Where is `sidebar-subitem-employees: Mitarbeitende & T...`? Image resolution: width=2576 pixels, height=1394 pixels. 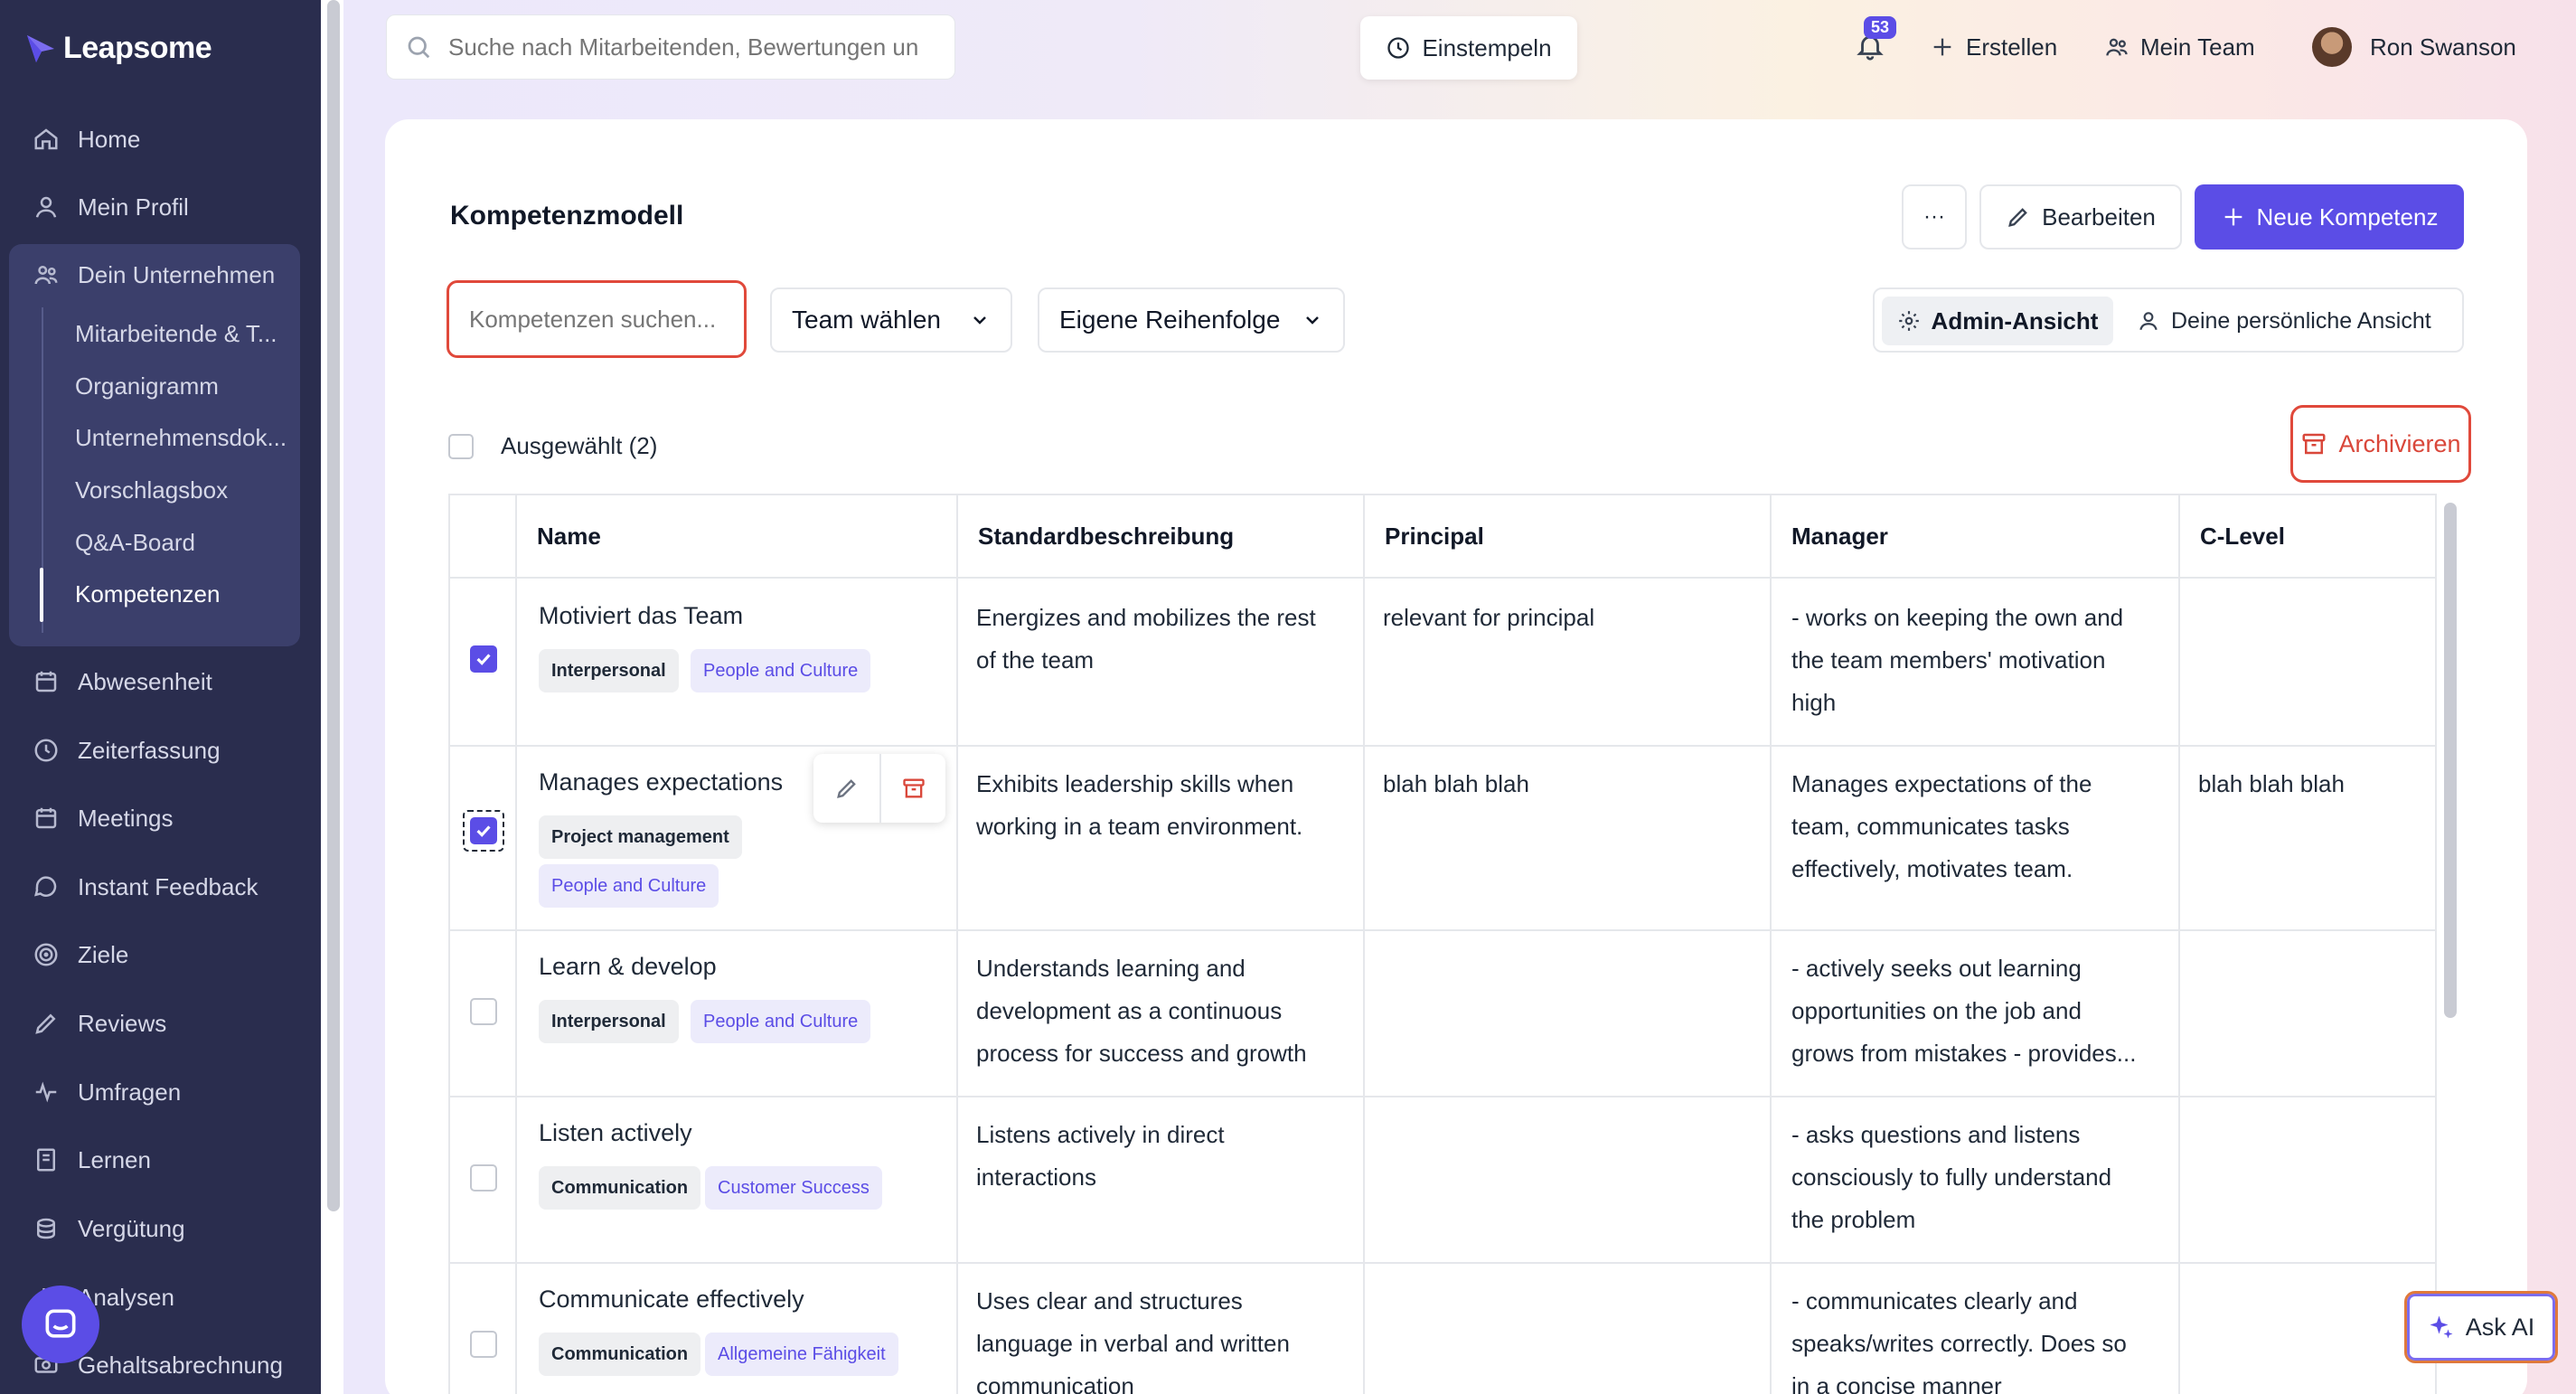 sidebar-subitem-employees: Mitarbeitende & T... is located at coordinates (176, 334).